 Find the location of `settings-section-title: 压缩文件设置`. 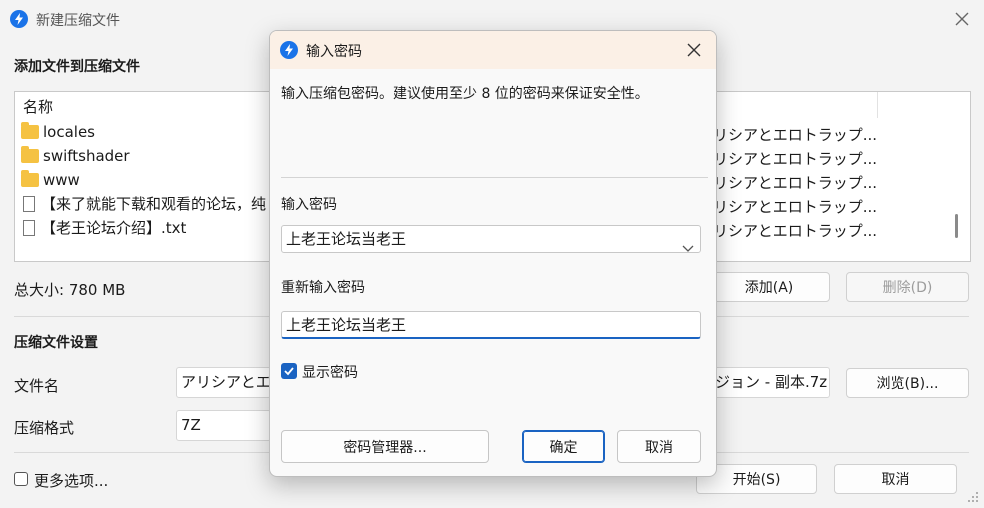

settings-section-title: 压缩文件设置 is located at coordinates (56, 343).